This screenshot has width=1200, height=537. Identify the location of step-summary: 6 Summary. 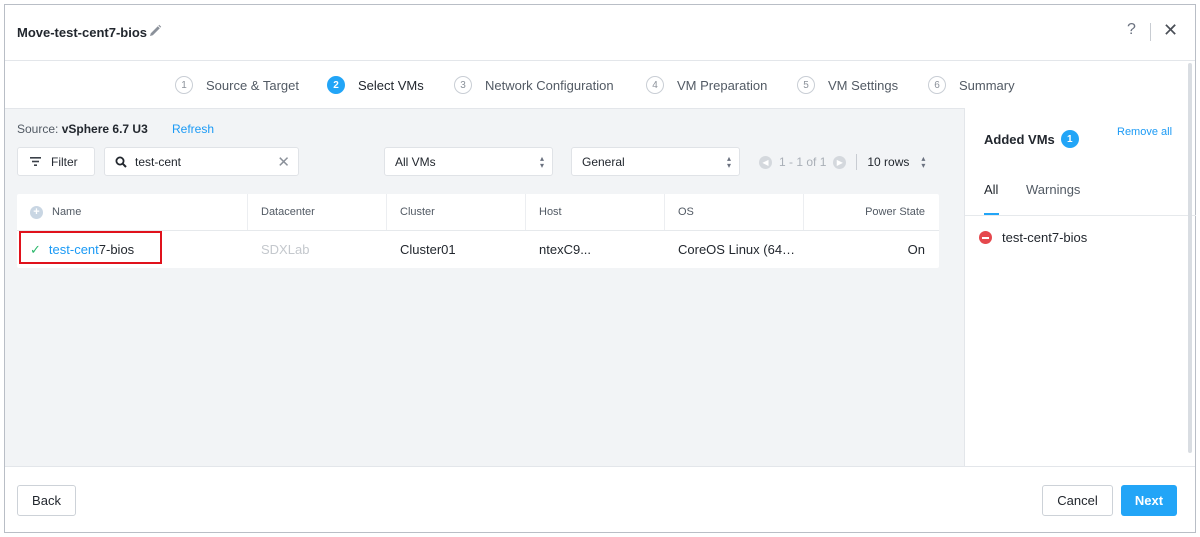
(971, 85).